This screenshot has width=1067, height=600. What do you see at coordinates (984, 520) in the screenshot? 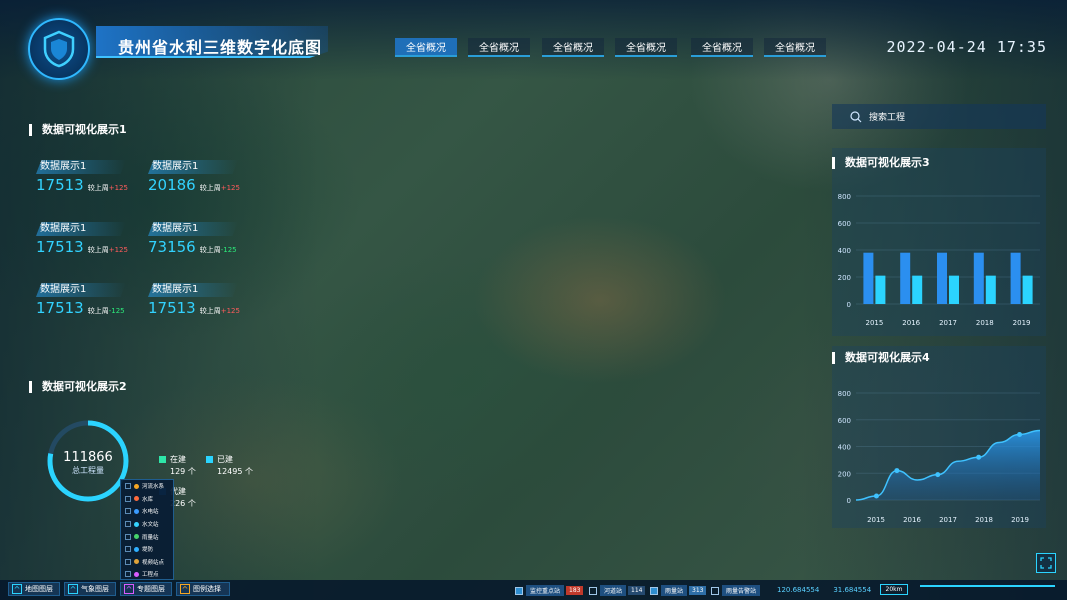
I see `x-tick-label: 2018` at bounding box center [984, 520].